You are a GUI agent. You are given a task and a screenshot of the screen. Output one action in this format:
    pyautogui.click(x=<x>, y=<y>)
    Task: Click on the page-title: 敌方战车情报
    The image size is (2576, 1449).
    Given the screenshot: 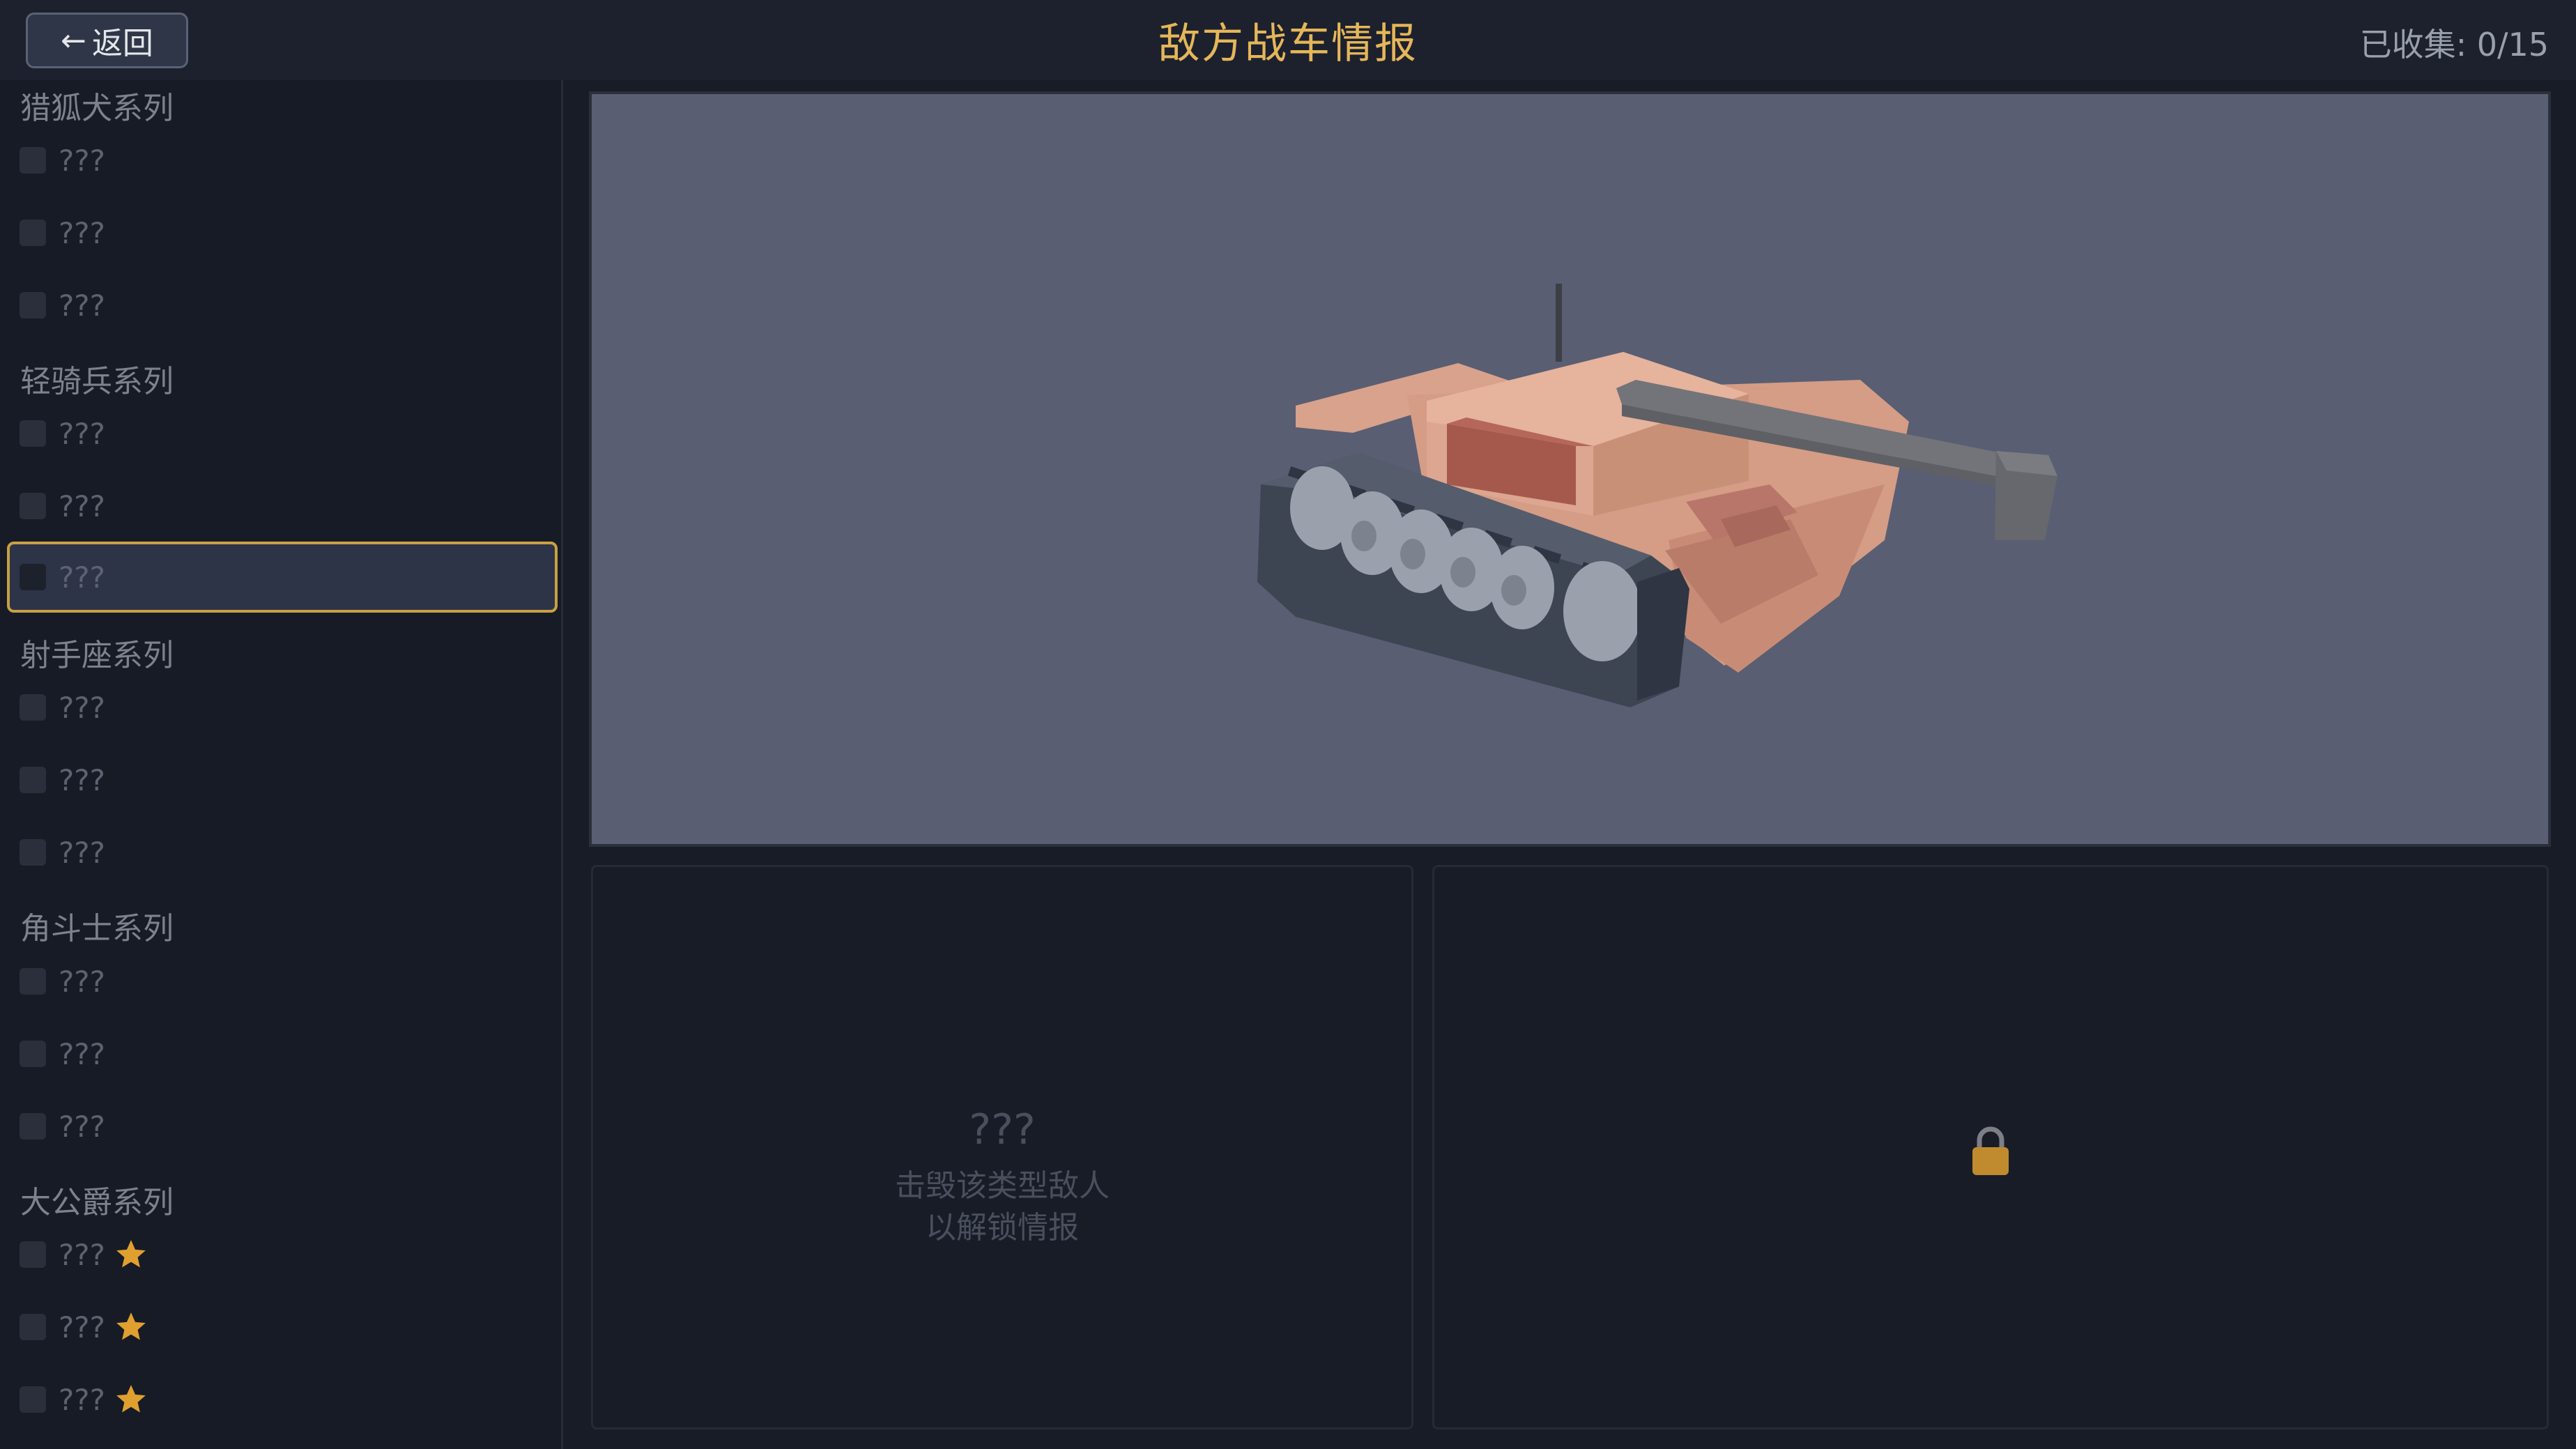 What is the action you would take?
    pyautogui.click(x=1288, y=44)
    